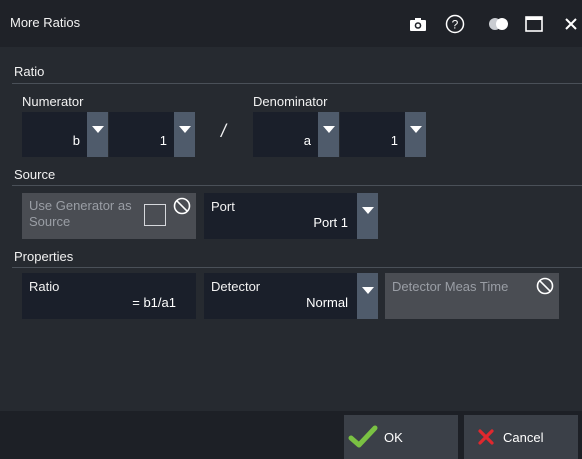 The width and height of the screenshot is (582, 459). What do you see at coordinates (236, 286) in the screenshot?
I see `detector-label: Detector` at bounding box center [236, 286].